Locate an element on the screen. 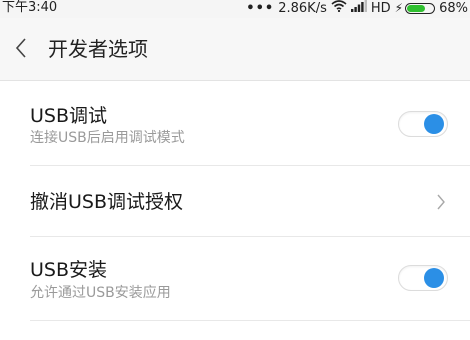  charging-icon: ⚡ is located at coordinates (399, 8).